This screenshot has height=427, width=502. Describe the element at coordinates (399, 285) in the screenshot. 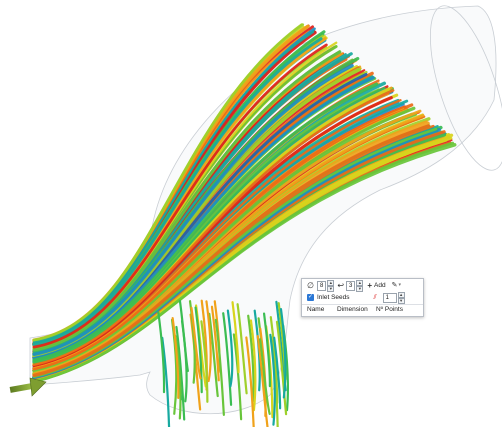

I see `chevron-down-icon: ▾` at that location.